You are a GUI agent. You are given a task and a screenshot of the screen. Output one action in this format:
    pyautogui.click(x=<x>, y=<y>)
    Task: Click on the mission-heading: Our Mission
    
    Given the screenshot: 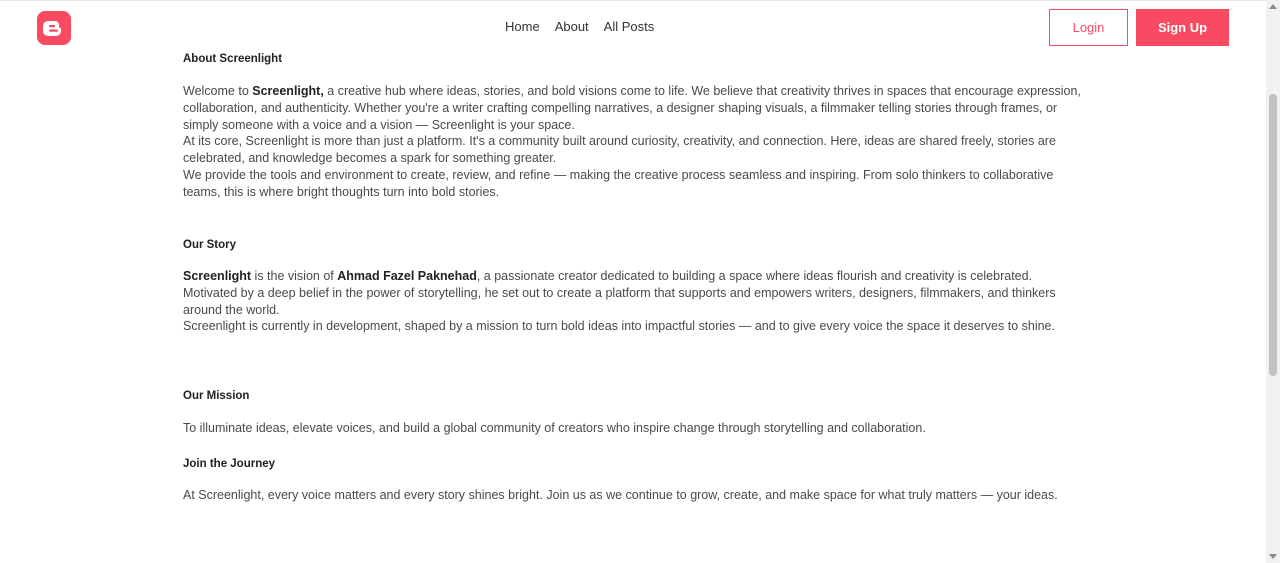 What is the action you would take?
    pyautogui.click(x=216, y=396)
    